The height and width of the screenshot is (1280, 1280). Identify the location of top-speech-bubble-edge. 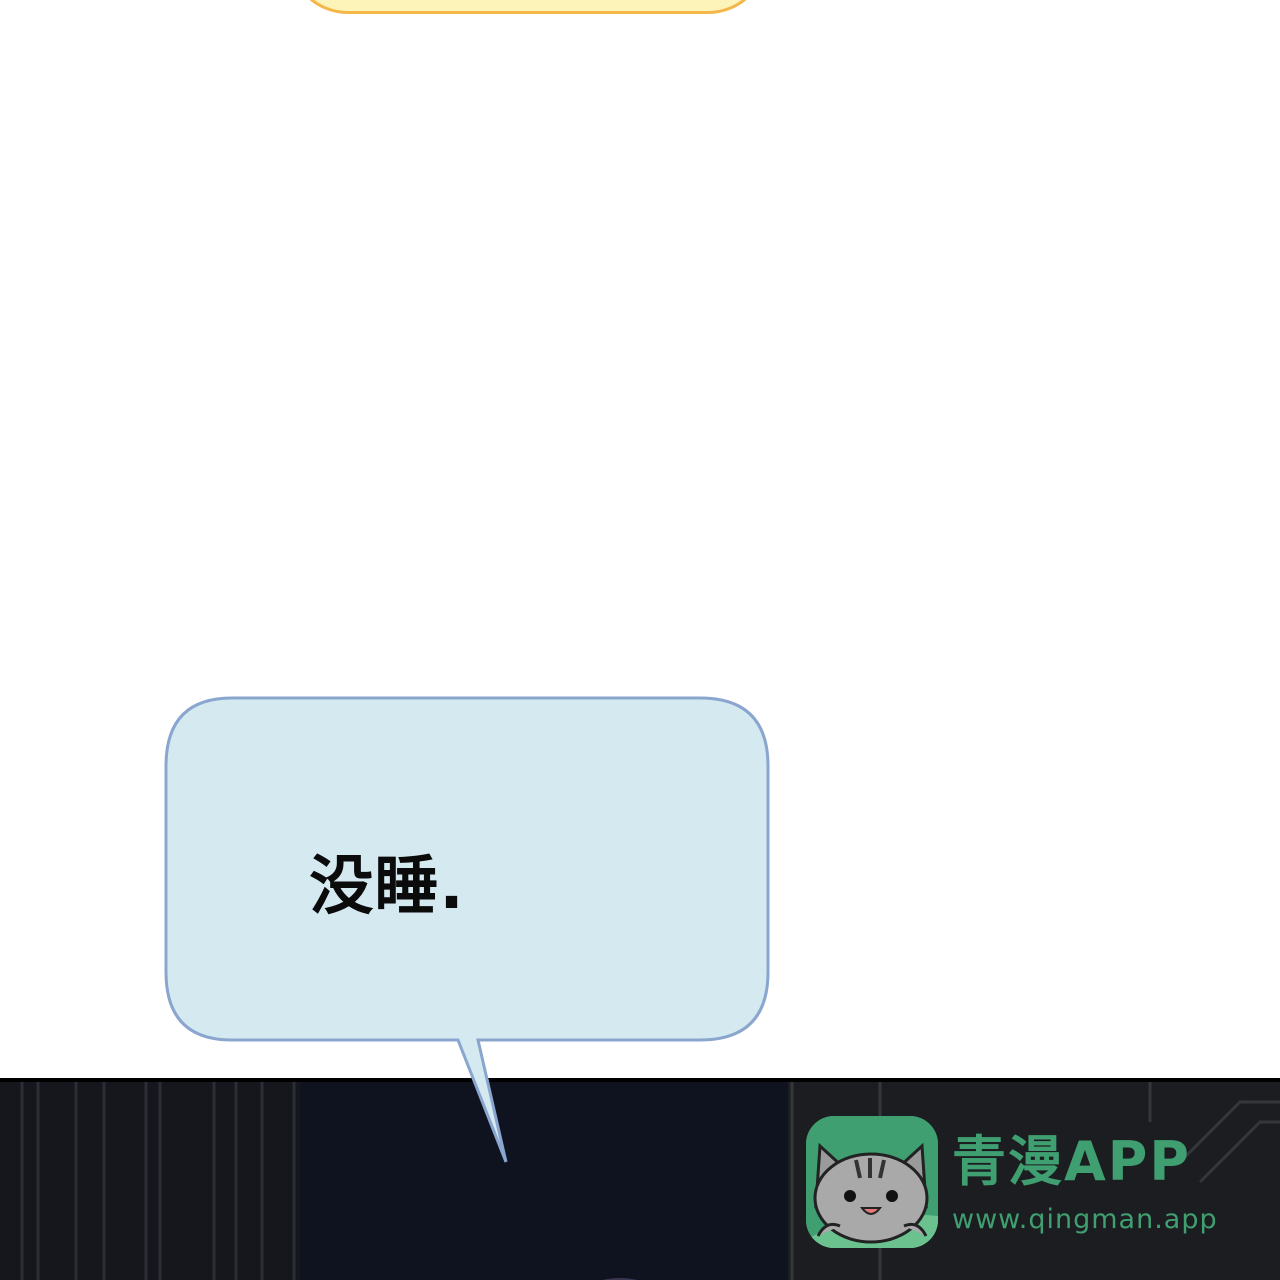
(528, 7).